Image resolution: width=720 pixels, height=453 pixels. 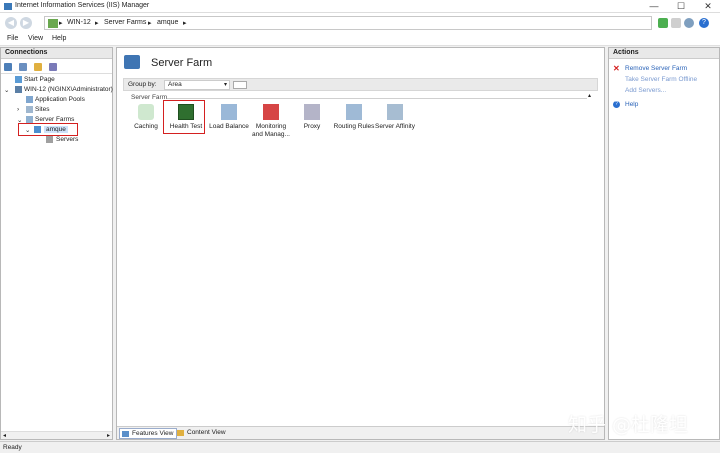 I want to click on action-help: Help, so click(x=631, y=104).